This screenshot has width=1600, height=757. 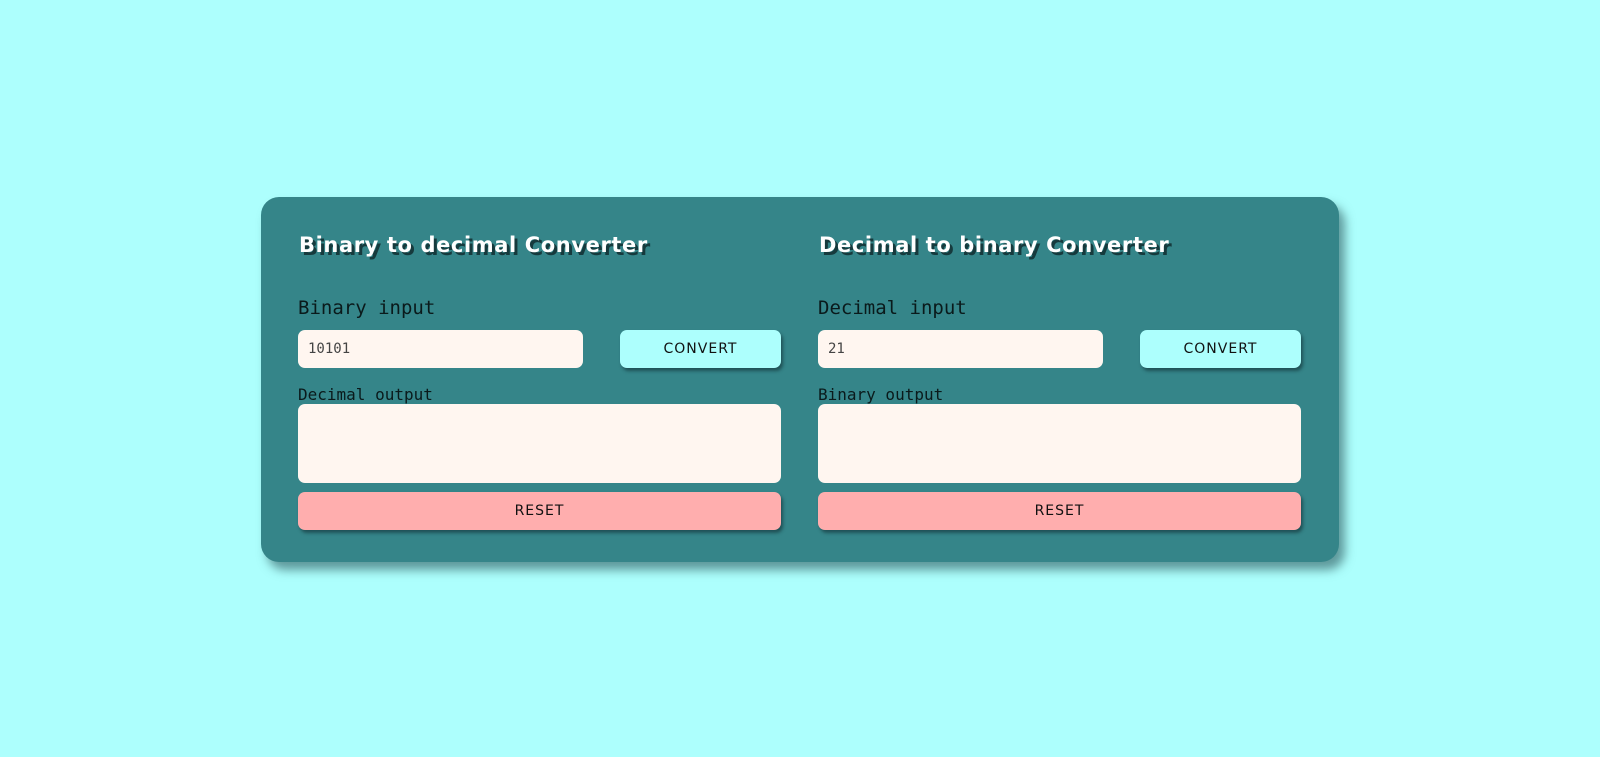 I want to click on binary-convert-button: CONVERT, so click(x=700, y=349).